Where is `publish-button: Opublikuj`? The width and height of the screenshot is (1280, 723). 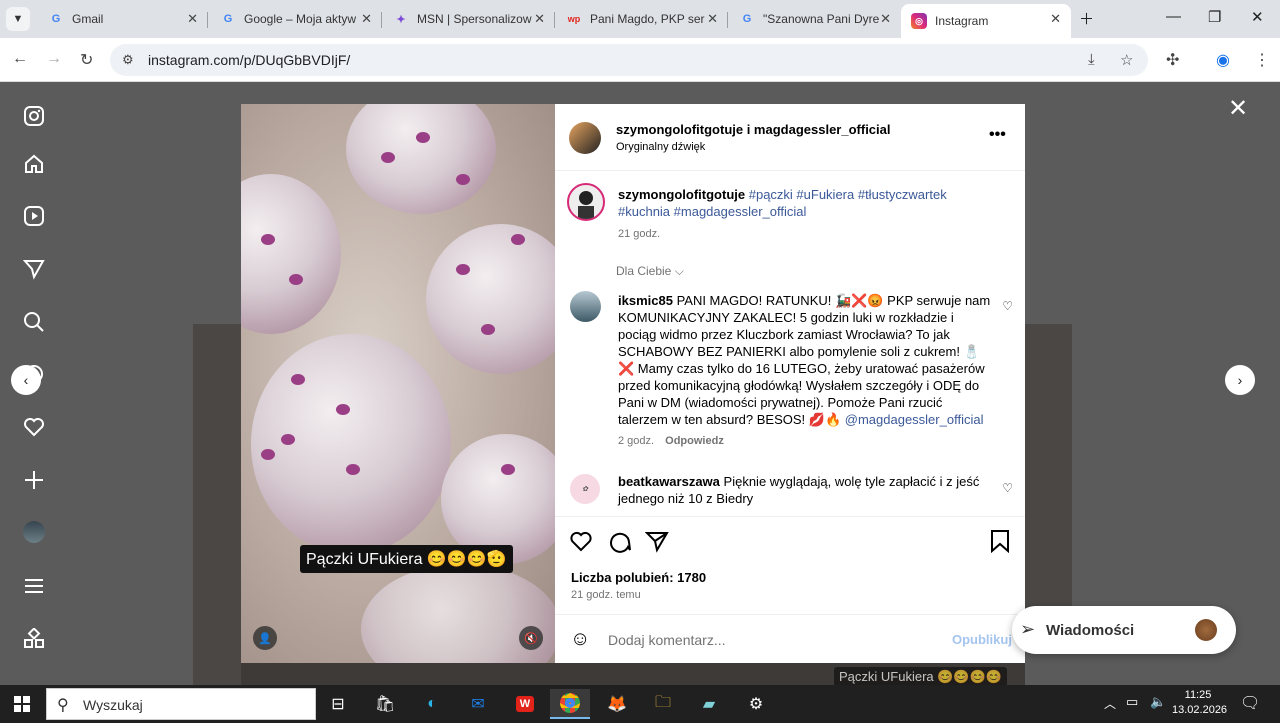 publish-button: Opublikuj is located at coordinates (982, 639).